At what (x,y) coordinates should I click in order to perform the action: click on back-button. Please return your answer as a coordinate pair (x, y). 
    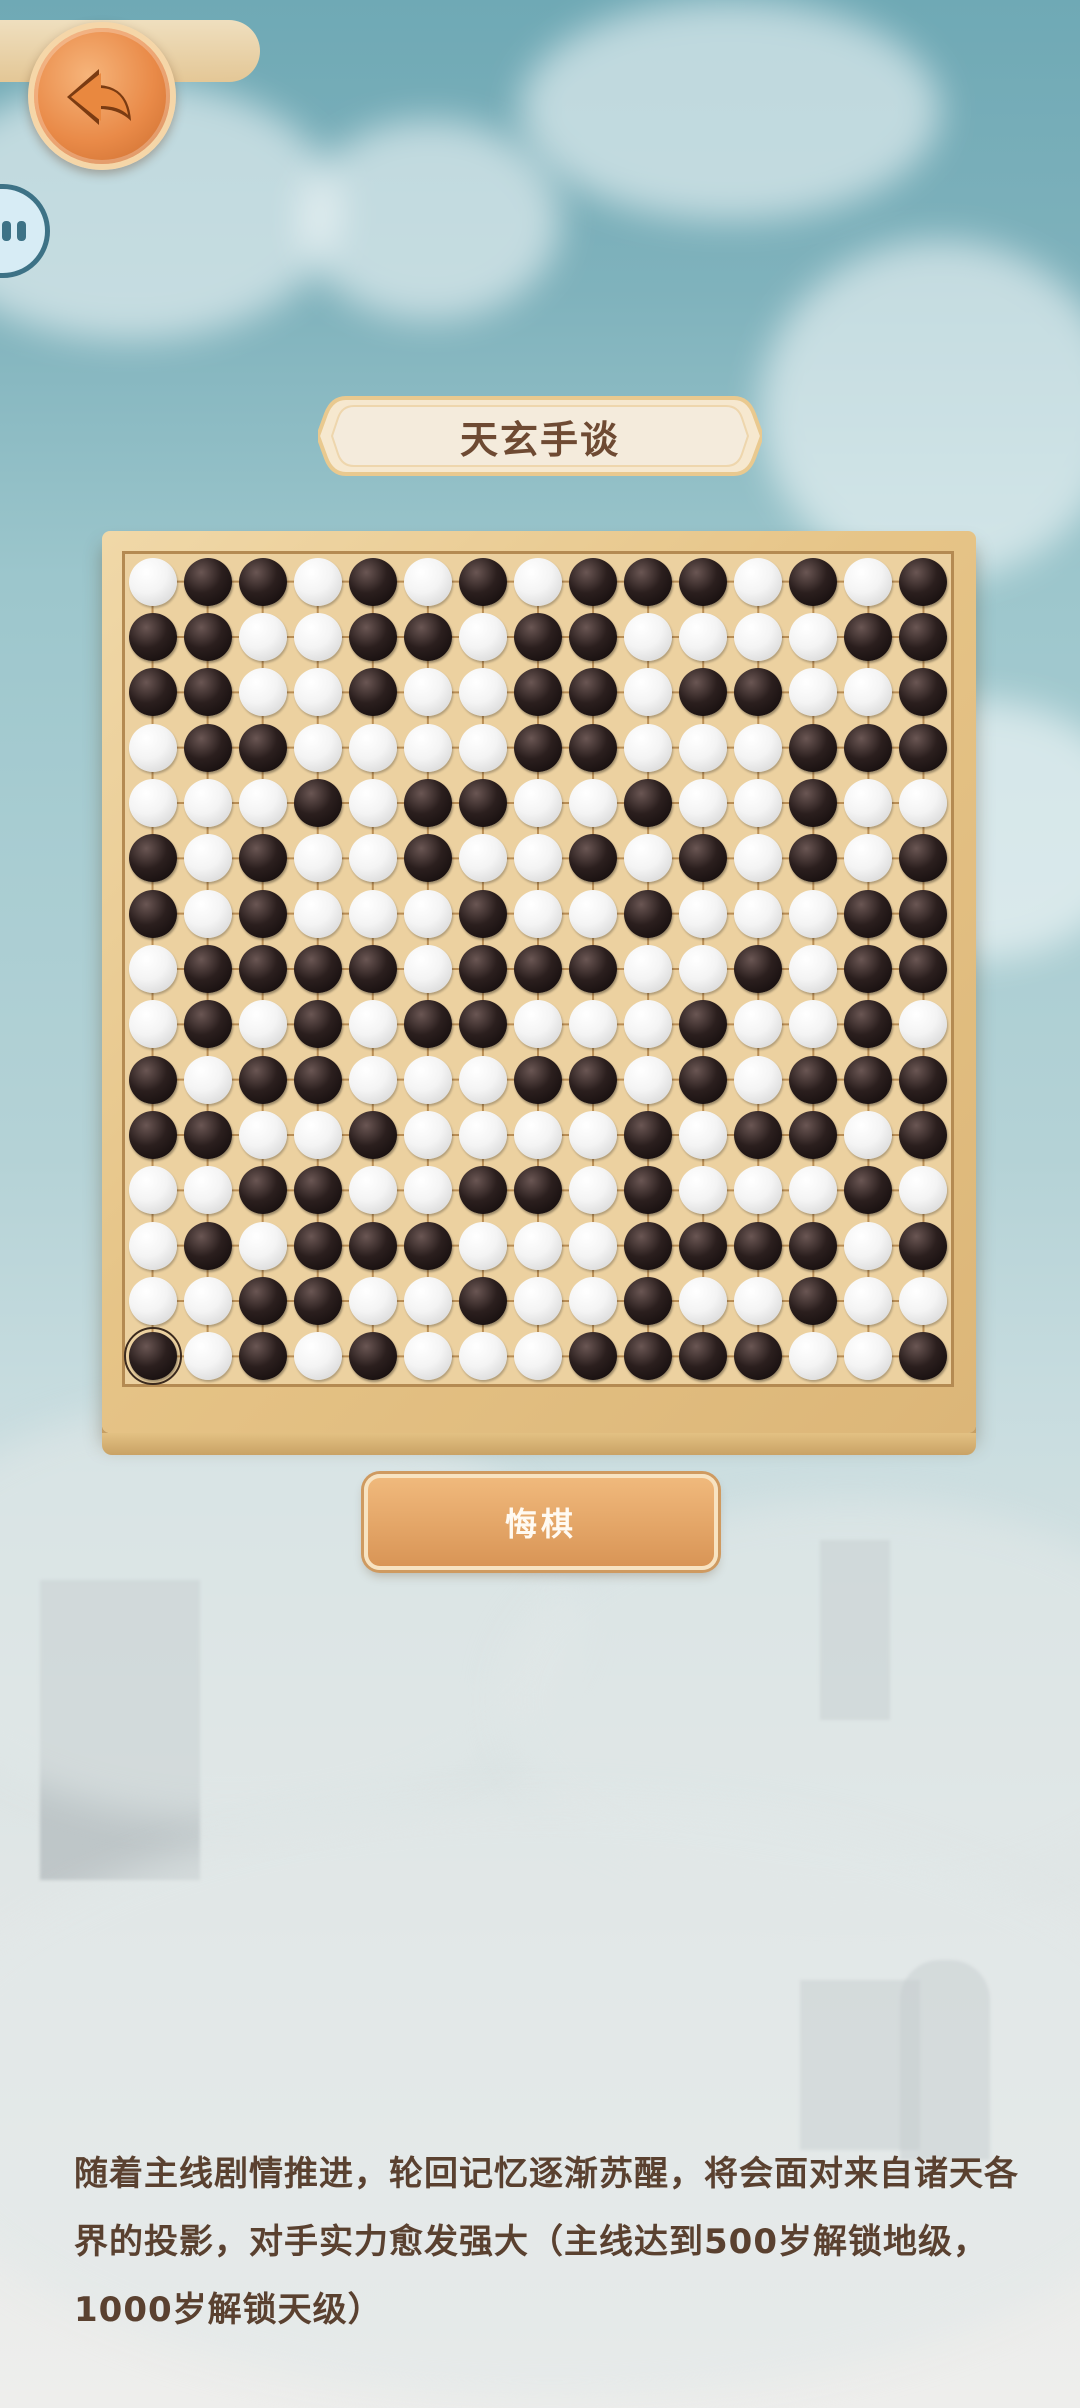
    Looking at the image, I should click on (102, 96).